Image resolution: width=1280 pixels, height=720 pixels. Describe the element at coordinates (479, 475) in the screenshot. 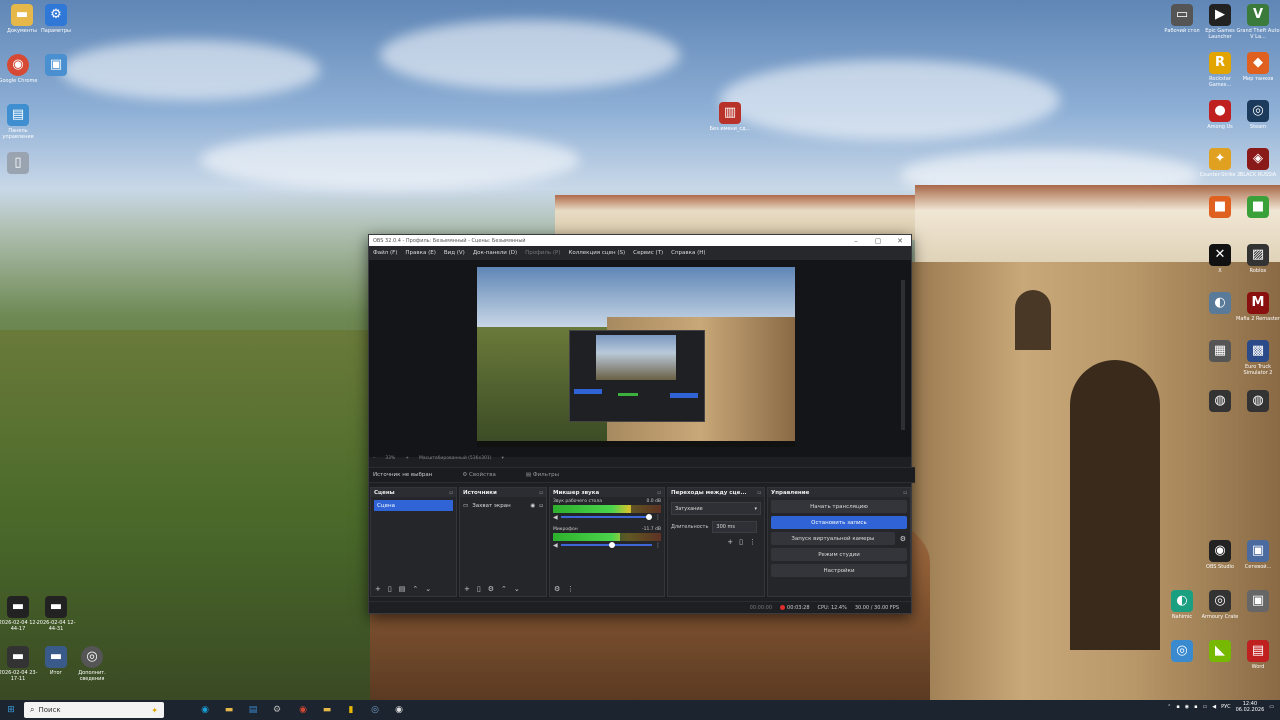

I see `properties-button: ⚙ Свойства` at that location.